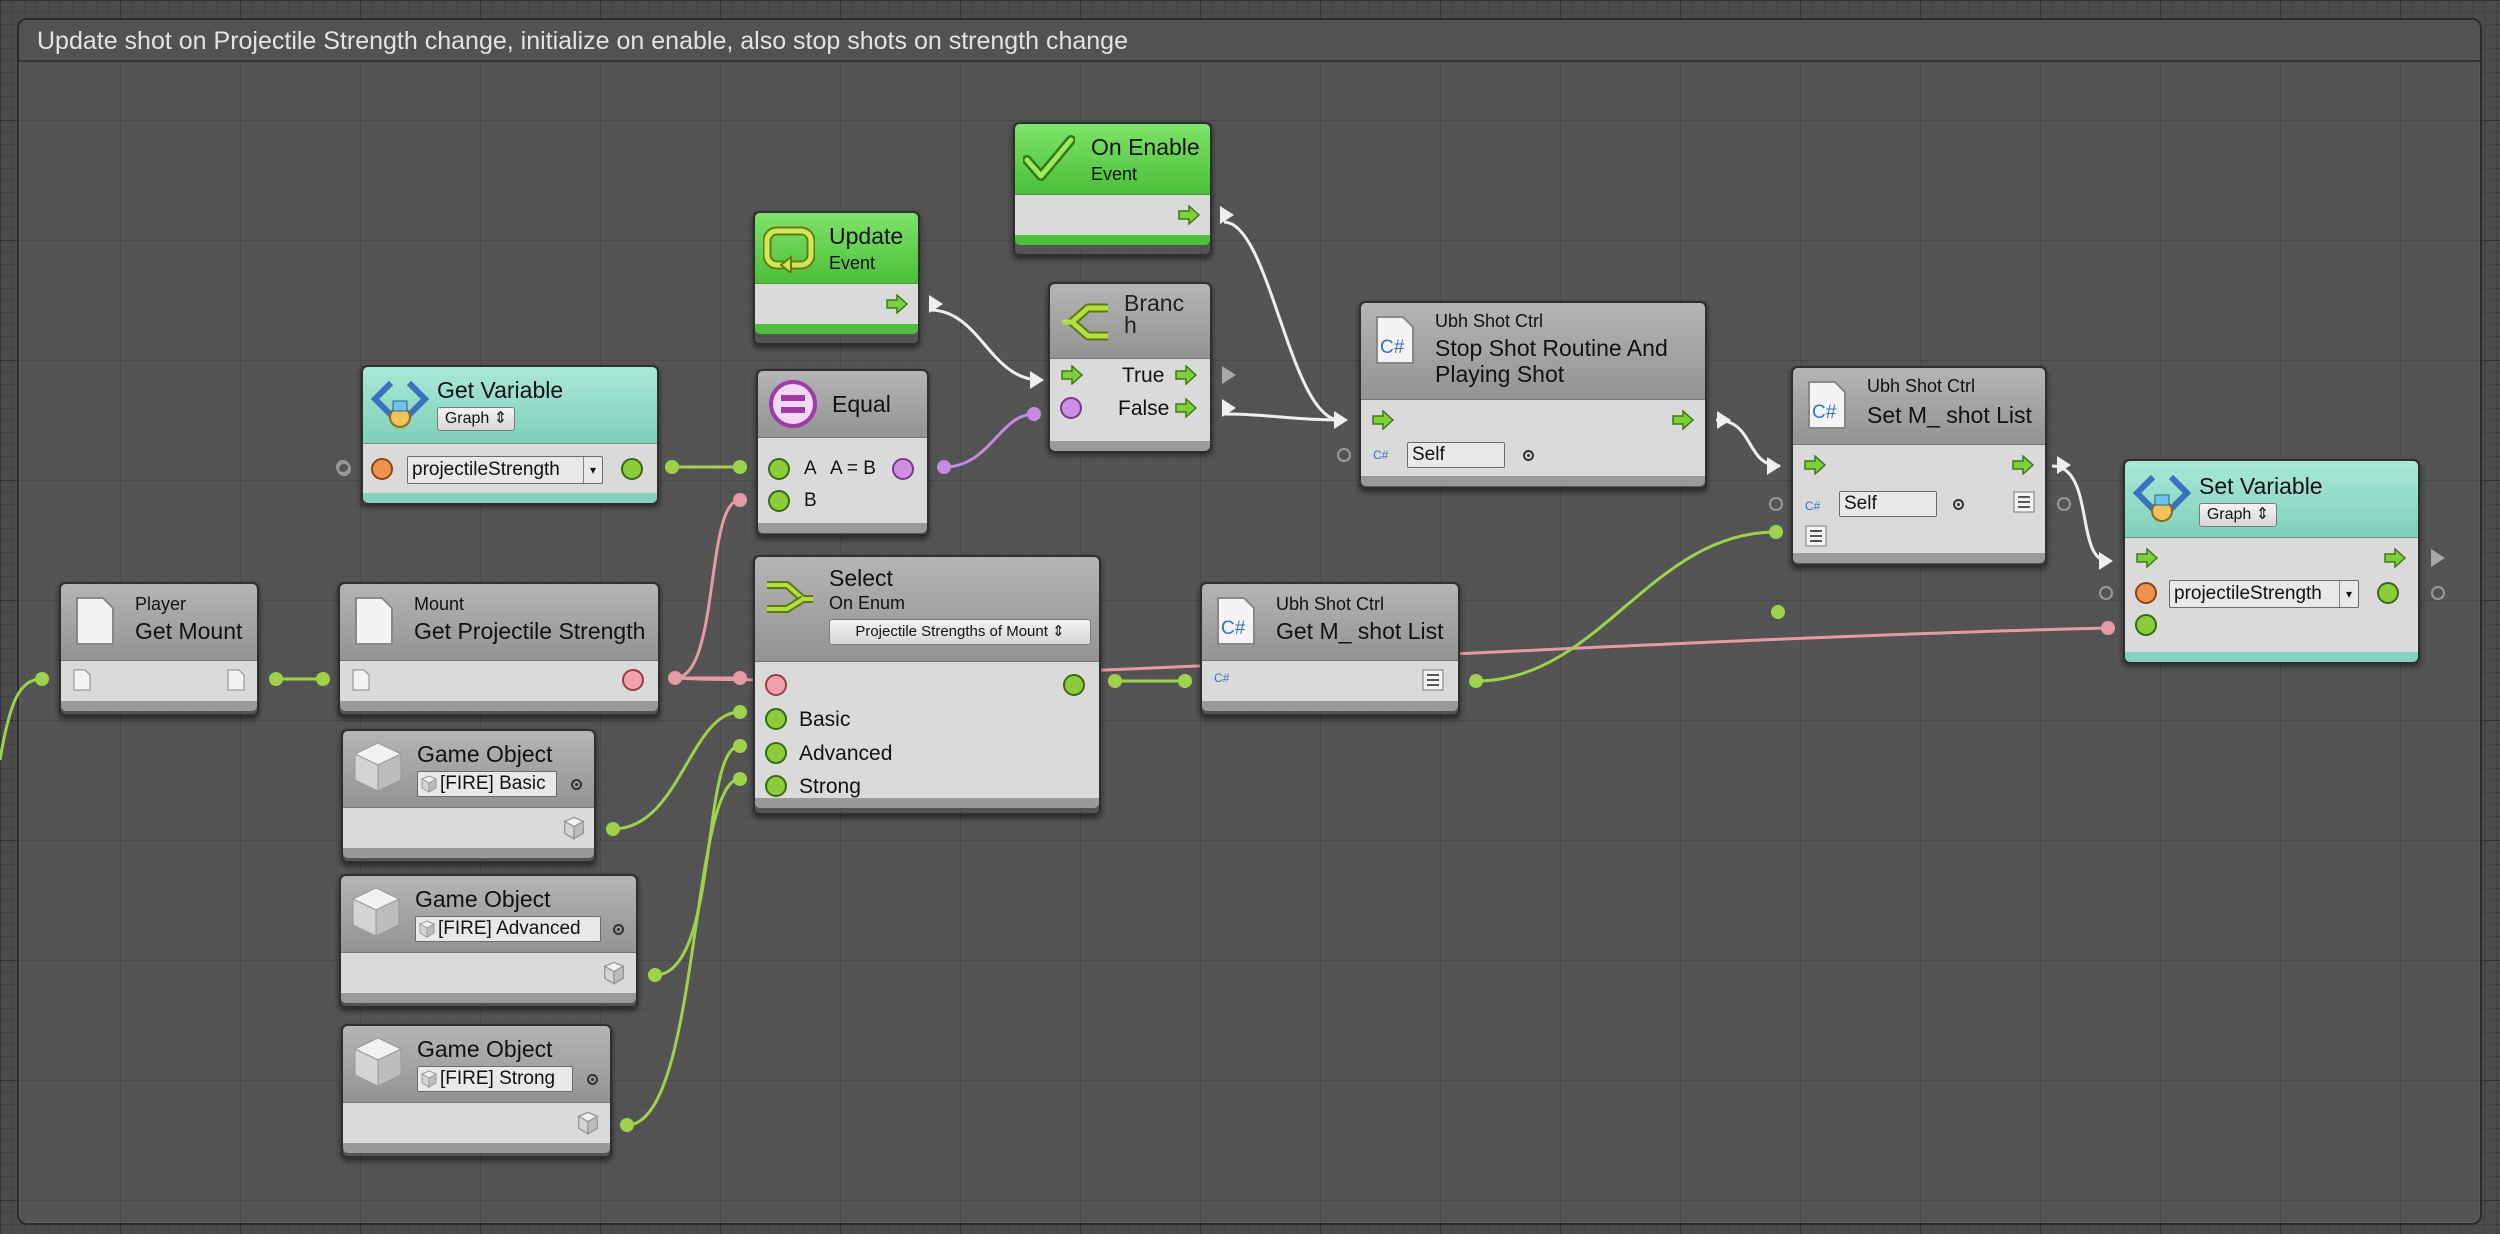 This screenshot has width=2500, height=1234. What do you see at coordinates (1034, 414) in the screenshot?
I see `branch-condition-port` at bounding box center [1034, 414].